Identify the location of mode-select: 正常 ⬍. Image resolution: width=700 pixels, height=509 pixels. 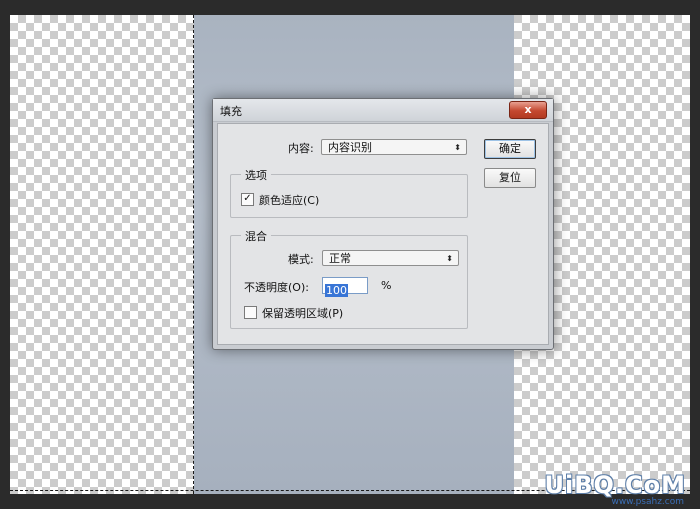
(390, 258).